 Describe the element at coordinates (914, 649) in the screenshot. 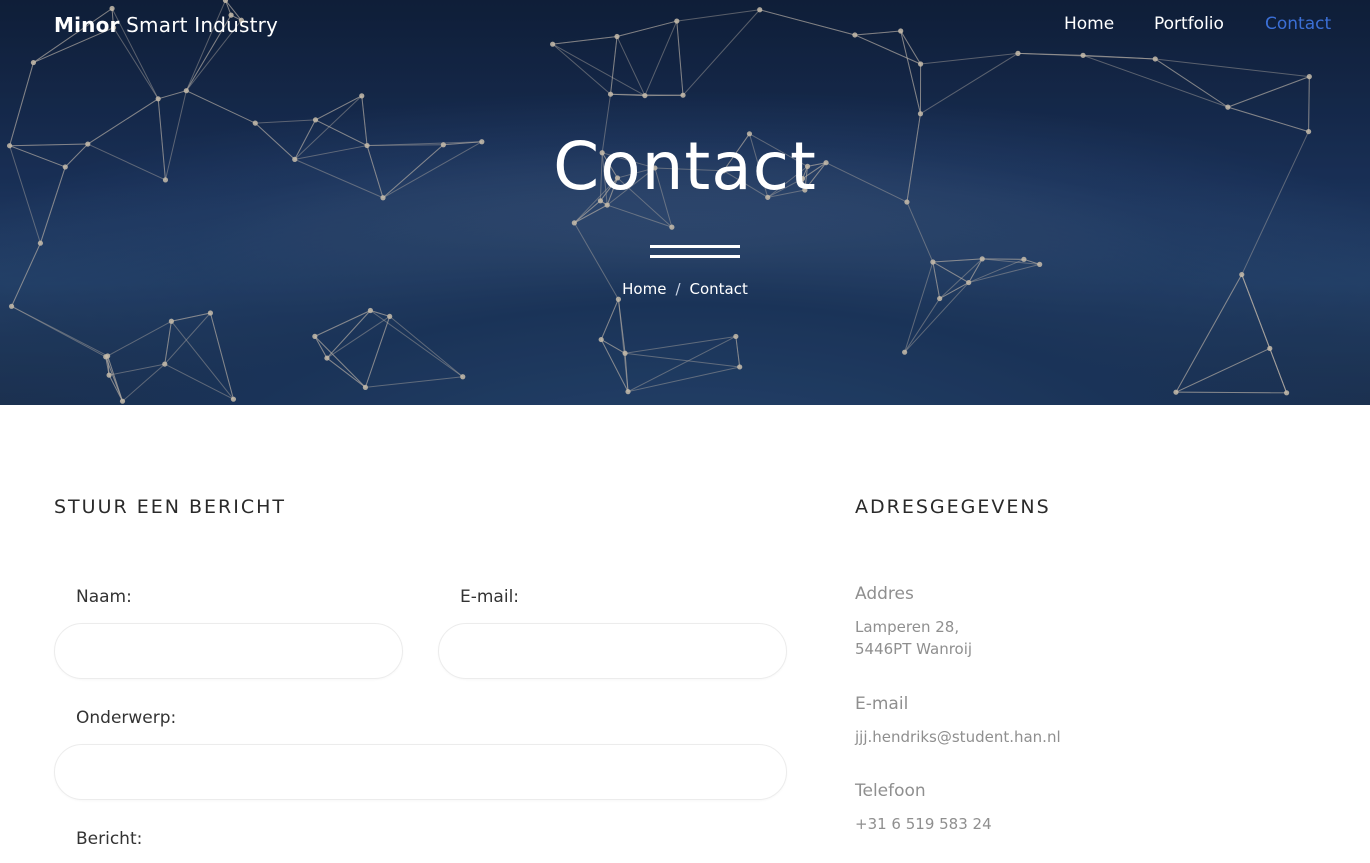

I see `address-line-2: 5446PT Wanroij` at that location.